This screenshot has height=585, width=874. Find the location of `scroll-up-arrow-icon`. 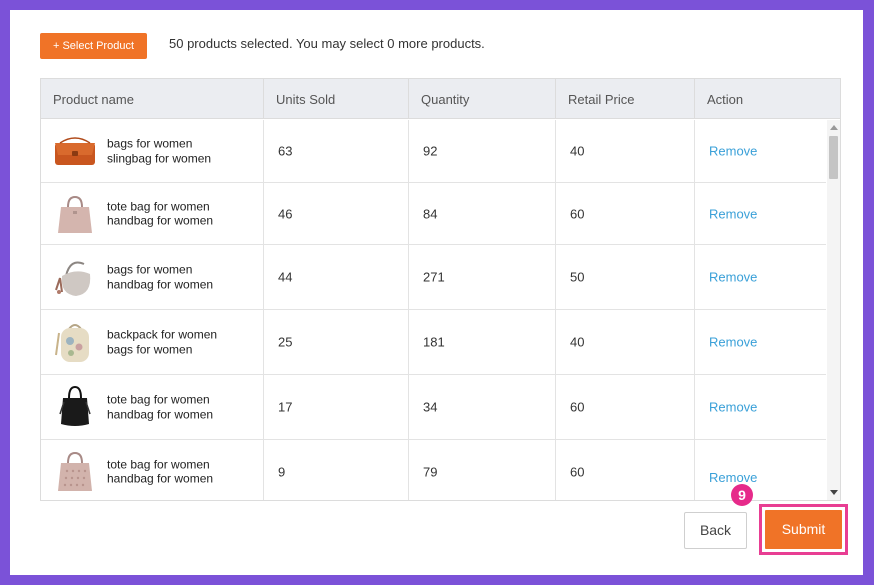

scroll-up-arrow-icon is located at coordinates (834, 127).